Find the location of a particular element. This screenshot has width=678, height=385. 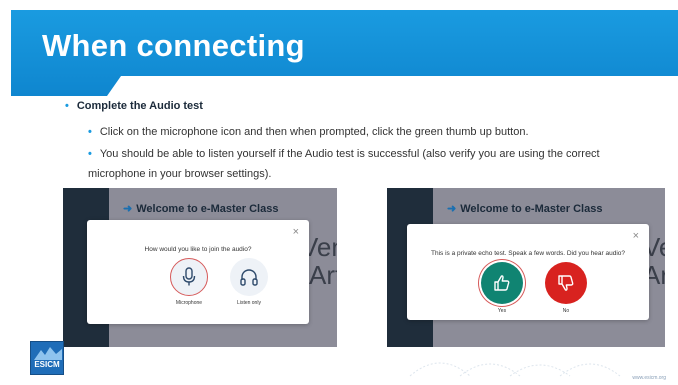

no-label: No is located at coordinates (566, 311).